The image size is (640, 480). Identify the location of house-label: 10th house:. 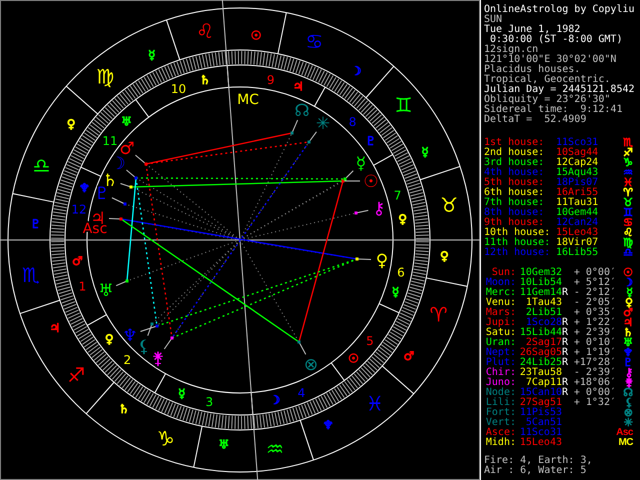
(518, 233).